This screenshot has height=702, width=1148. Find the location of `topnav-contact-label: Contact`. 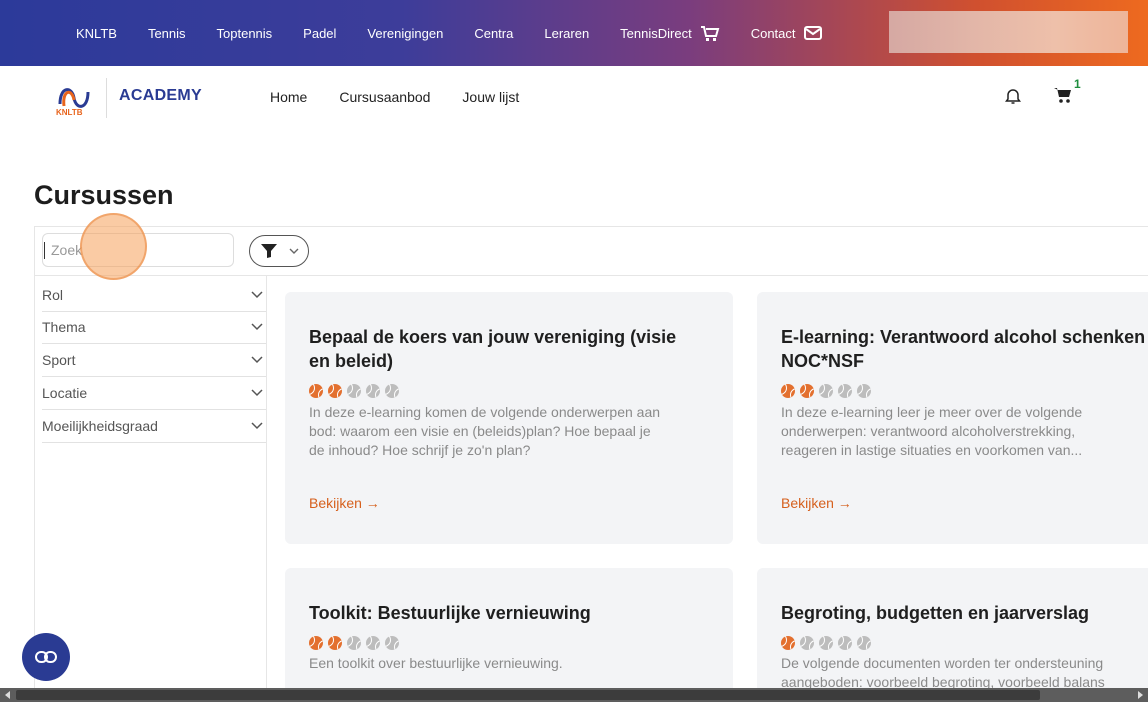

topnav-contact-label: Contact is located at coordinates (773, 33).